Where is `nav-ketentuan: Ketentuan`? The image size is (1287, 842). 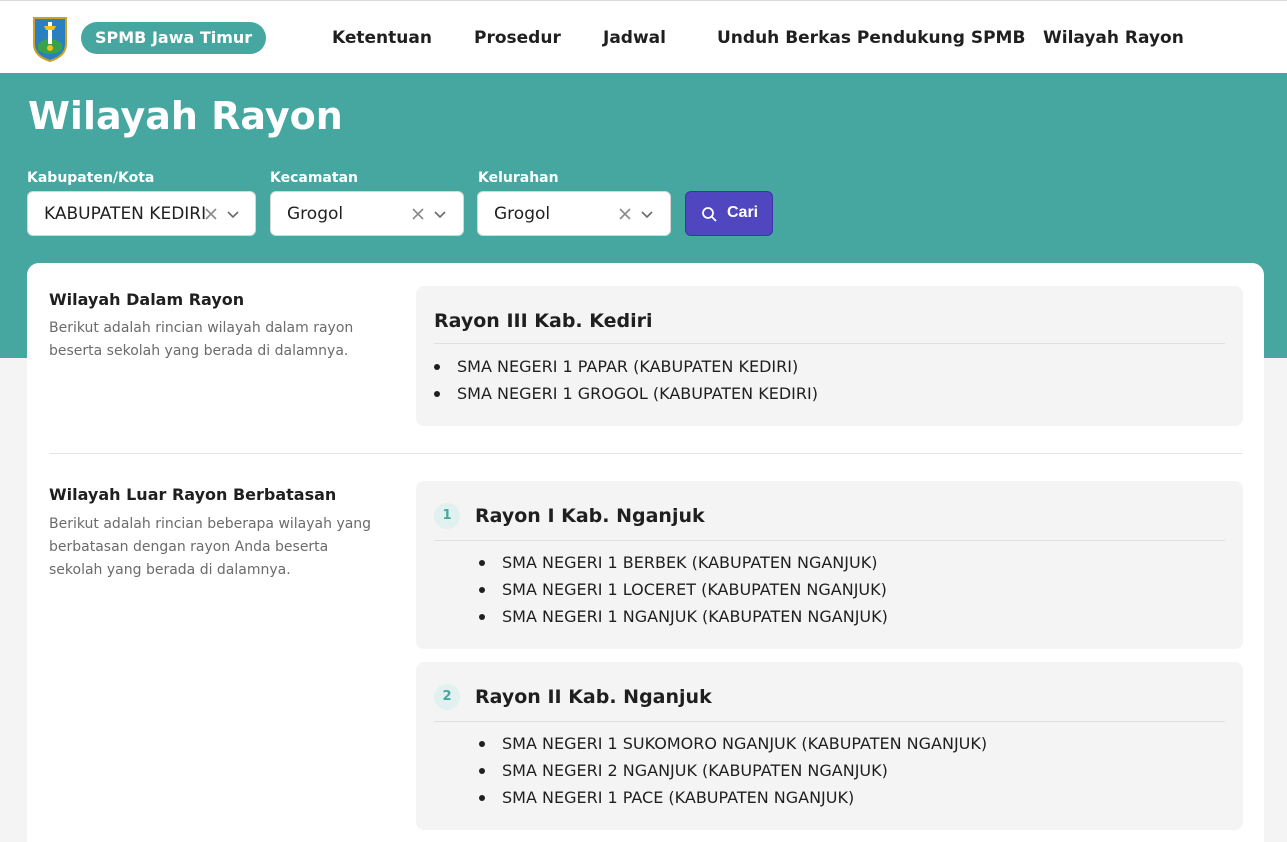
nav-ketentuan: Ketentuan is located at coordinates (382, 38).